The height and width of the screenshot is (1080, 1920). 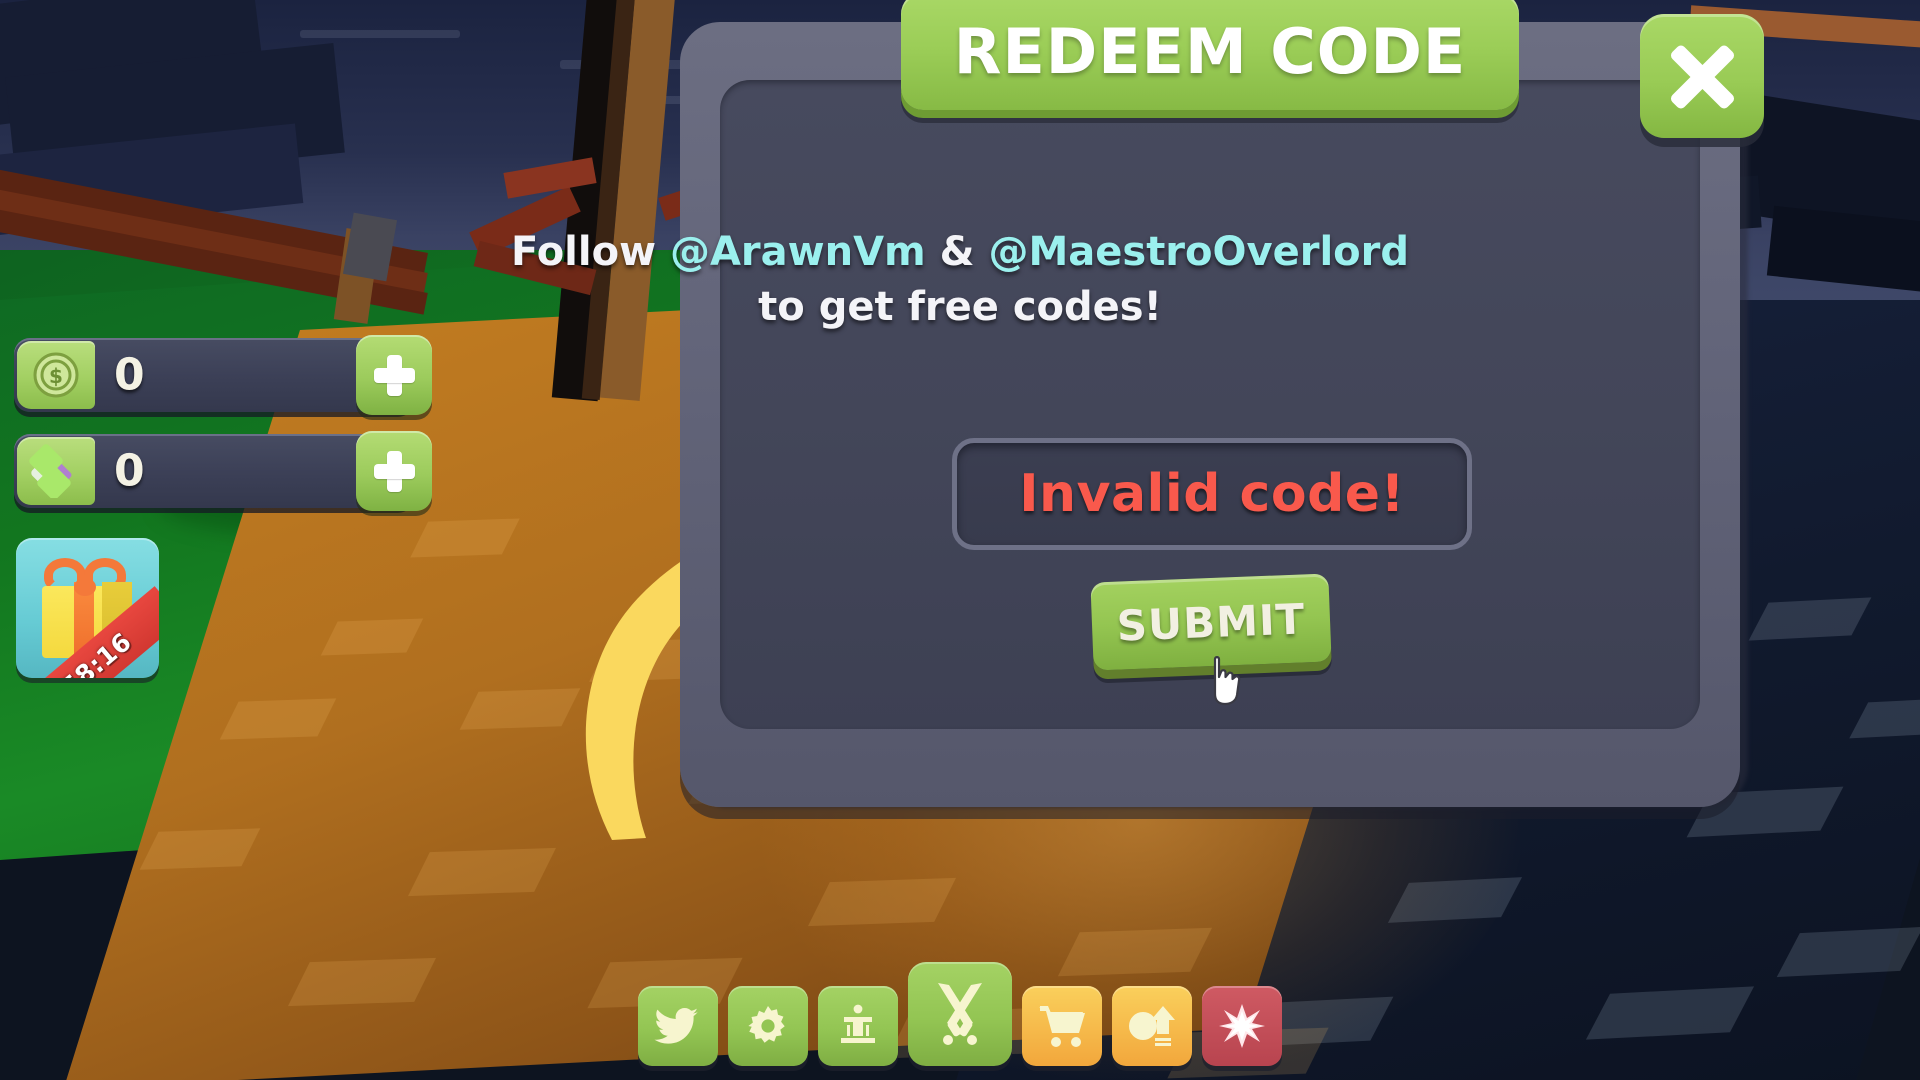 I want to click on free-gift-button: 58:16, so click(x=87, y=608).